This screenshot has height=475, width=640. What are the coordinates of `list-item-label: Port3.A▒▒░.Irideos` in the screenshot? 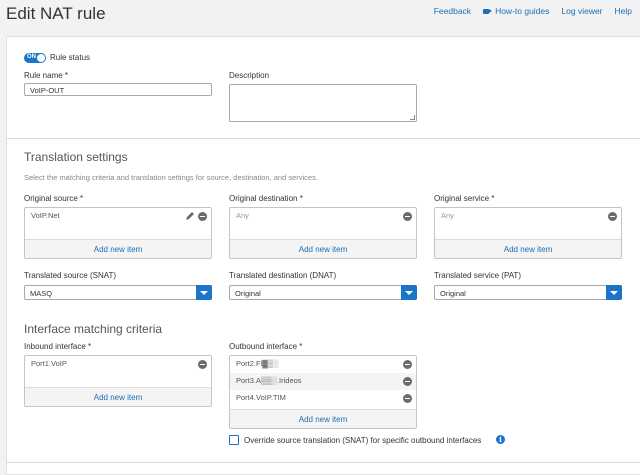 It's located at (269, 380).